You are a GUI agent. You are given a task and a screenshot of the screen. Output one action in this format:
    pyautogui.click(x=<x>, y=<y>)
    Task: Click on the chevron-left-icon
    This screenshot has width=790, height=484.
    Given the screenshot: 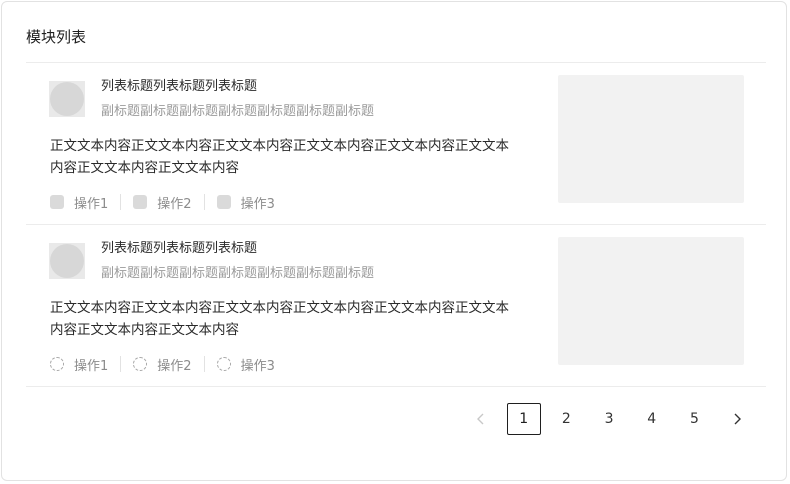 What is the action you would take?
    pyautogui.click(x=480, y=419)
    